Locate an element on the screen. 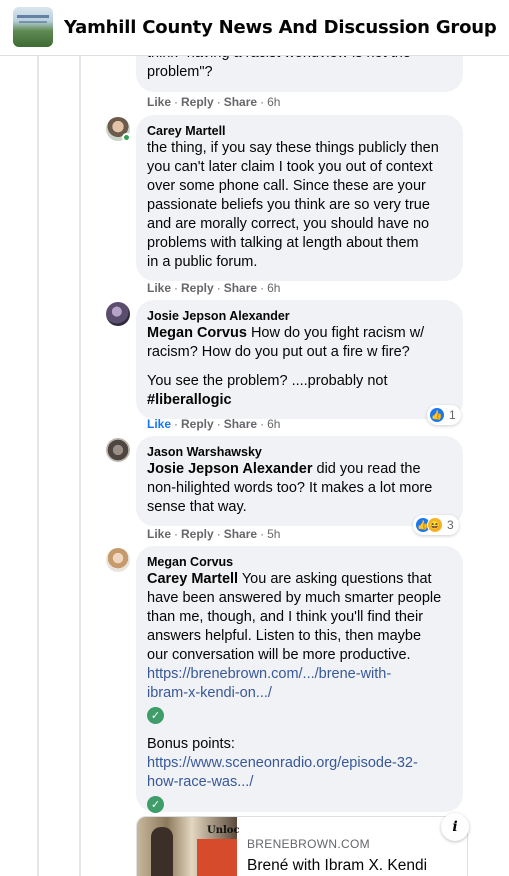 The width and height of the screenshot is (509, 876). thumbs-up-icon: 👍 is located at coordinates (437, 415).